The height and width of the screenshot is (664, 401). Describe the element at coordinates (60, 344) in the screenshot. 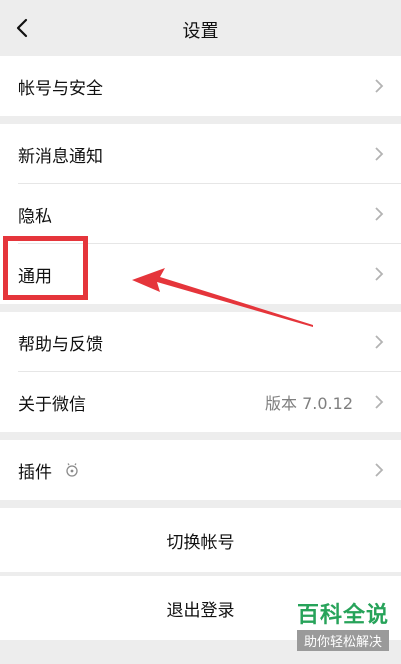

I see `item-label: 帮助与反馈` at that location.